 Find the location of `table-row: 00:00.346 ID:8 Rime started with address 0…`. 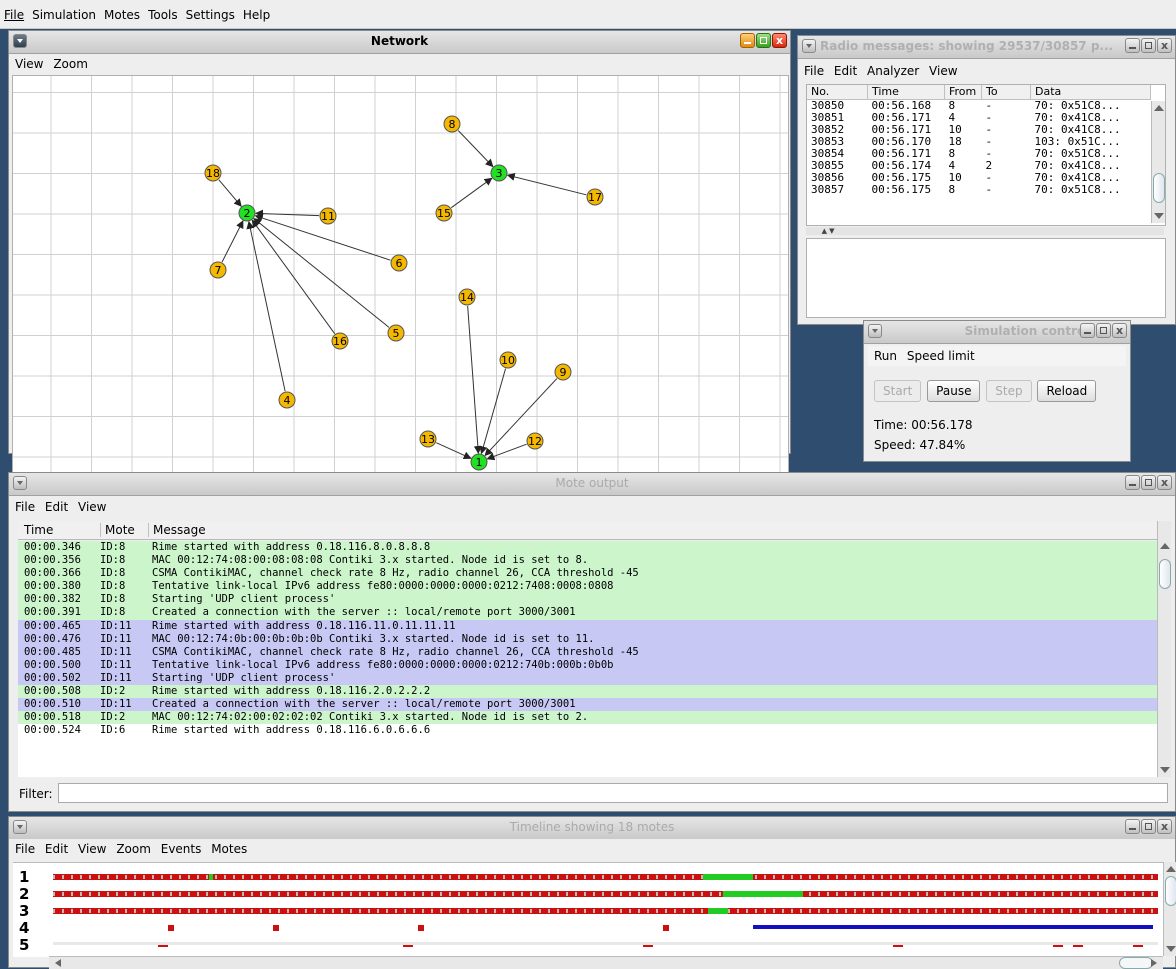

table-row: 00:00.346 ID:8 Rime started with address 0… is located at coordinates (592, 548).